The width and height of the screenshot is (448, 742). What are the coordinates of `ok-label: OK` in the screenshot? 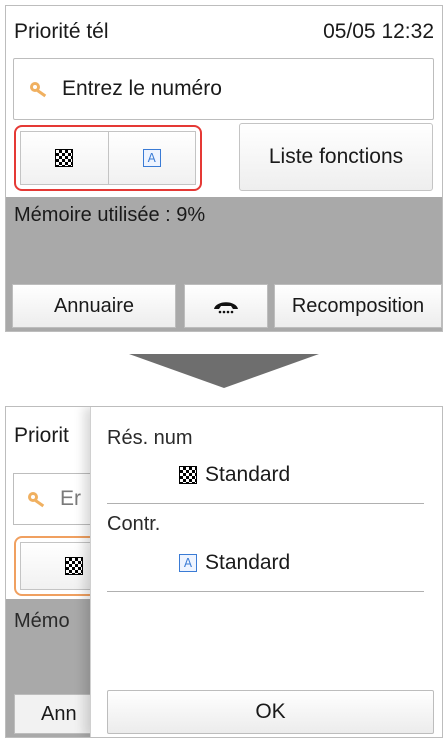 It's located at (270, 711).